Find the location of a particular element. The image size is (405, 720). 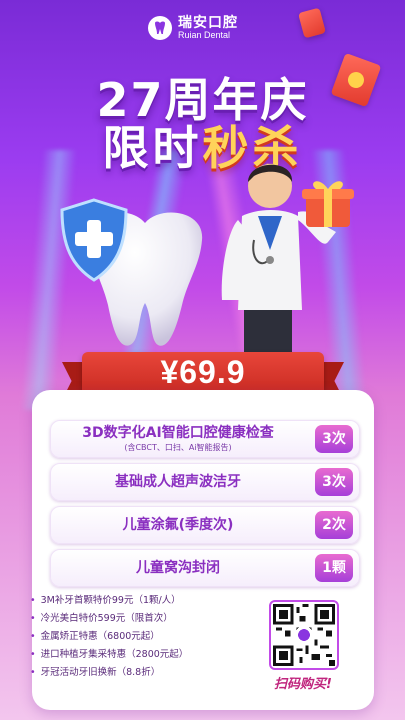

qr-code-image is located at coordinates (304, 635).